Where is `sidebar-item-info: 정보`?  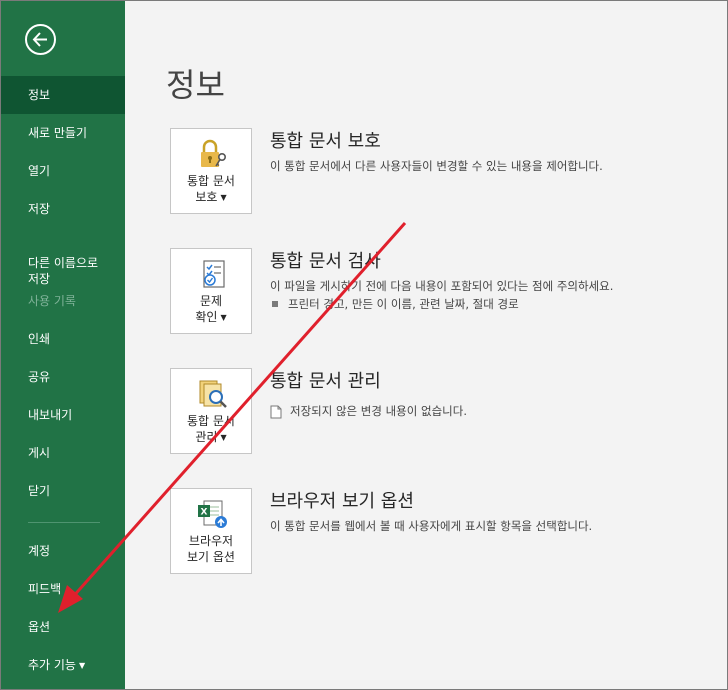
sidebar-item-info: 정보 is located at coordinates (63, 95).